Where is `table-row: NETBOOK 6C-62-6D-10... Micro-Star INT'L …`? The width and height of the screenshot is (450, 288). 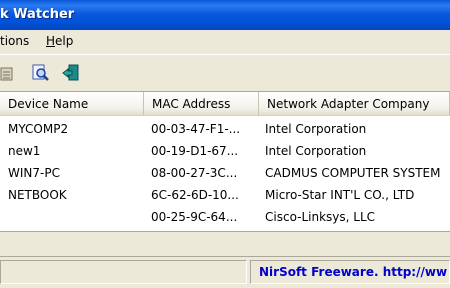
table-row: NETBOOK 6C-62-6D-10... Micro-Star INT'L … is located at coordinates (225, 195).